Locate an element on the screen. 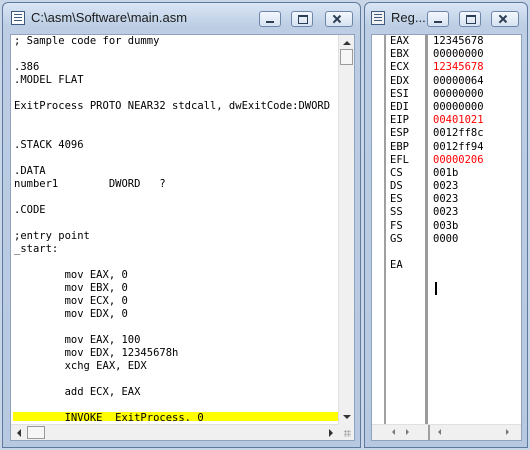 The width and height of the screenshot is (530, 450). code-line: _start: is located at coordinates (176, 249).